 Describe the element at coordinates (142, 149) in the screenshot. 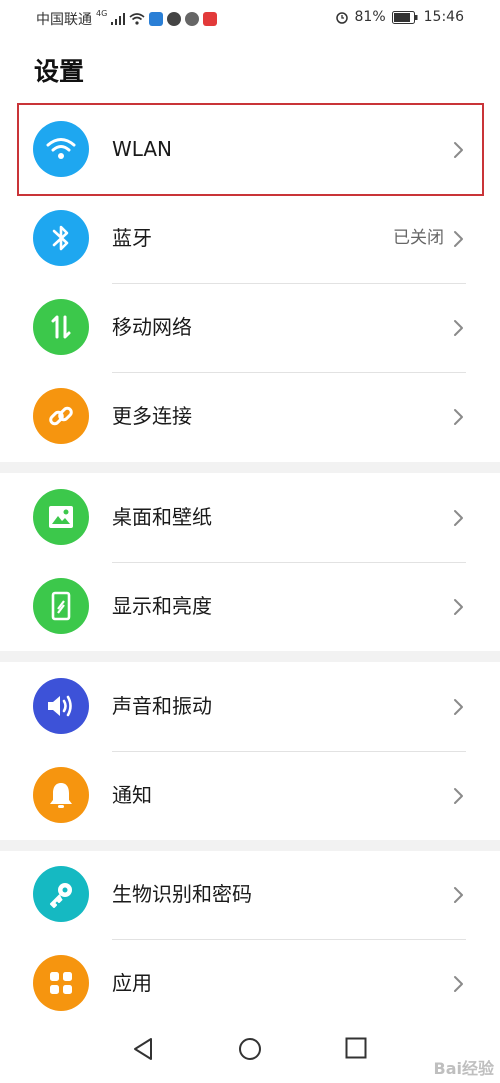

I see `settings-item-label: WLAN` at that location.